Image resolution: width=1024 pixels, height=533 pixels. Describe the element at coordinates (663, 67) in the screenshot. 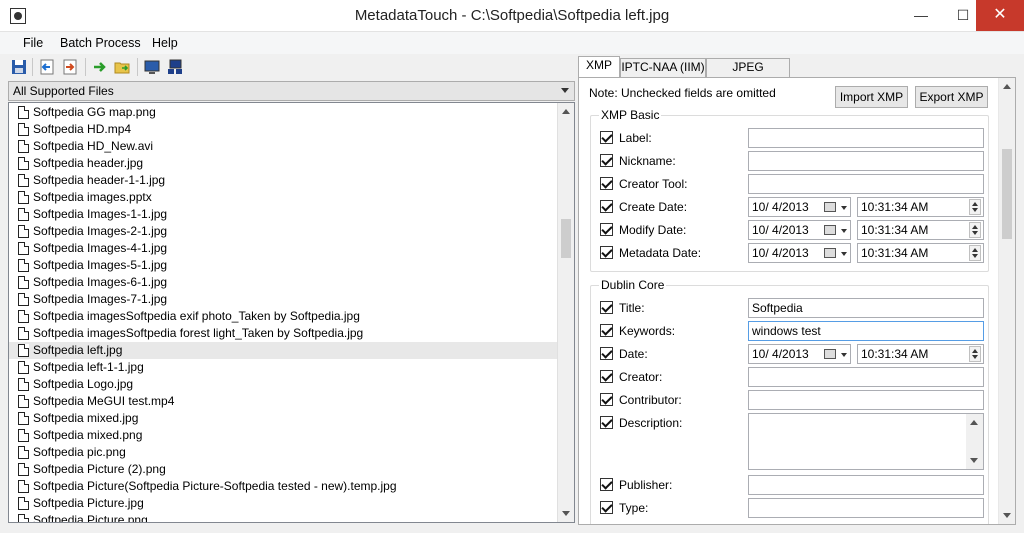

I see `tab-iptc-naa: IPTC-NAA (IIM)` at that location.